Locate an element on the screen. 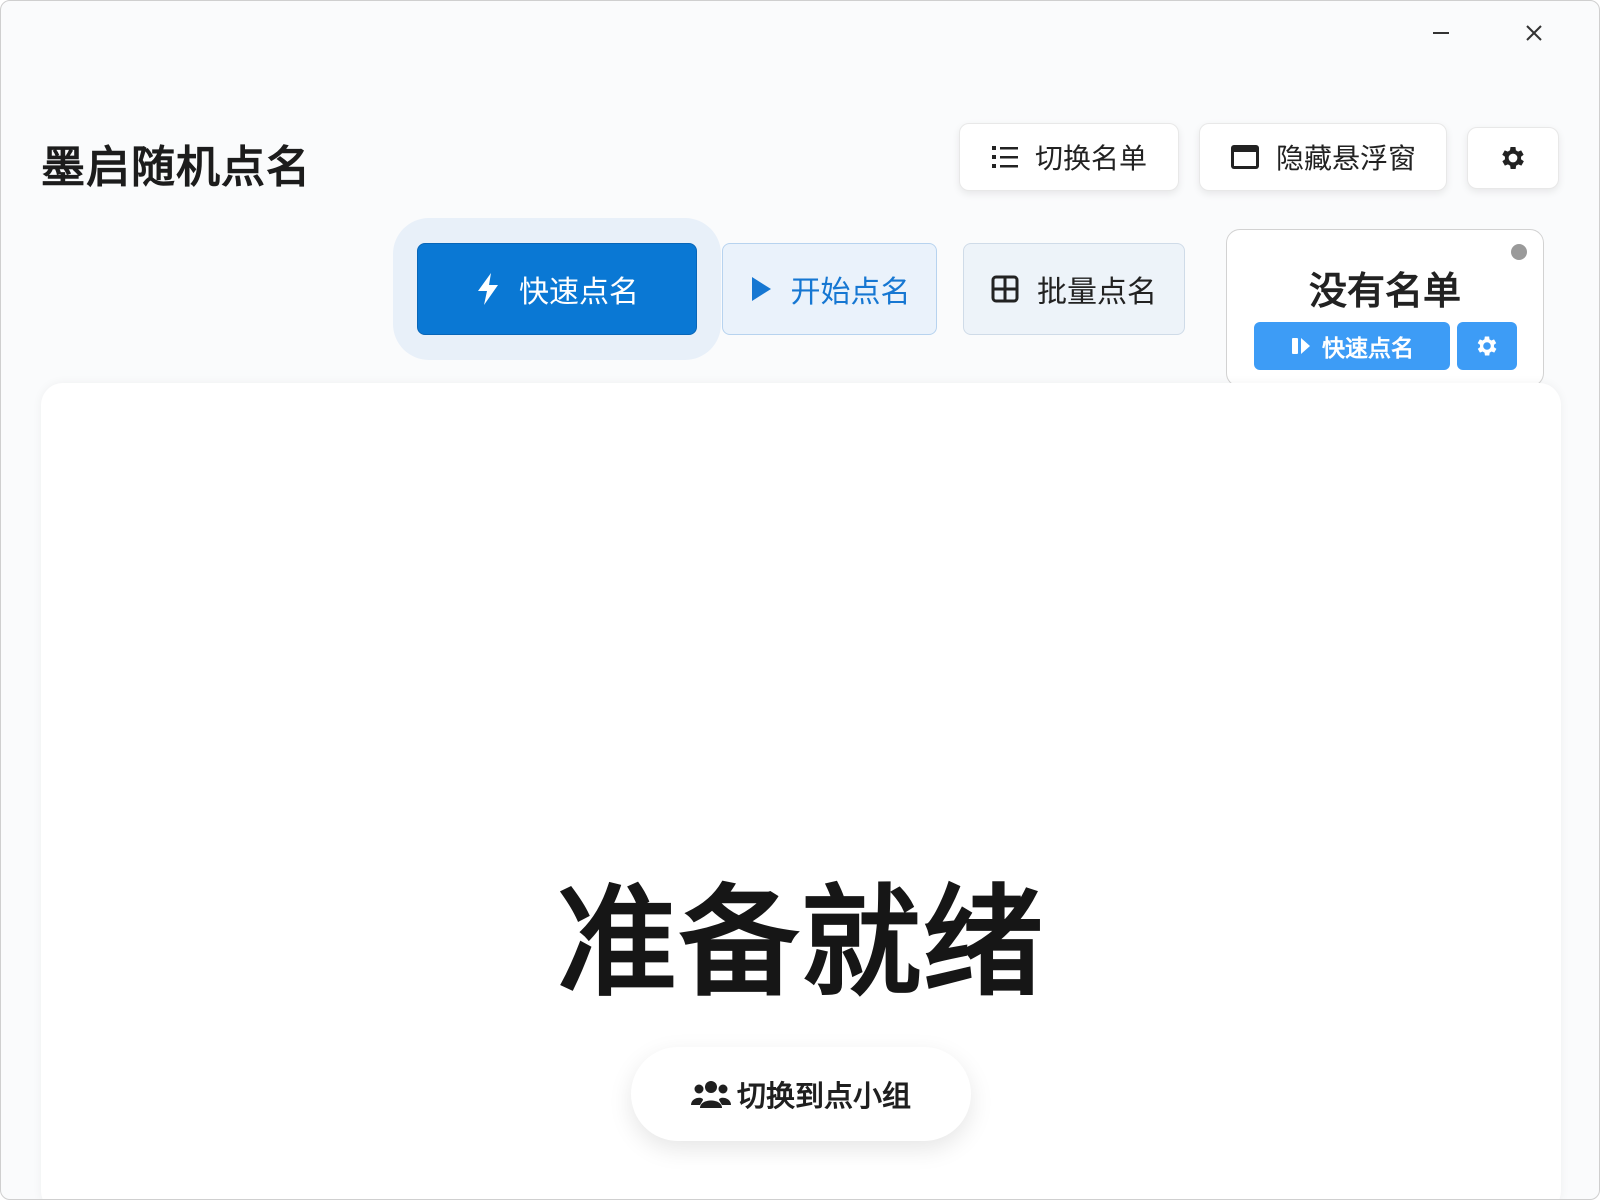  list-icon is located at coordinates (1004, 157).